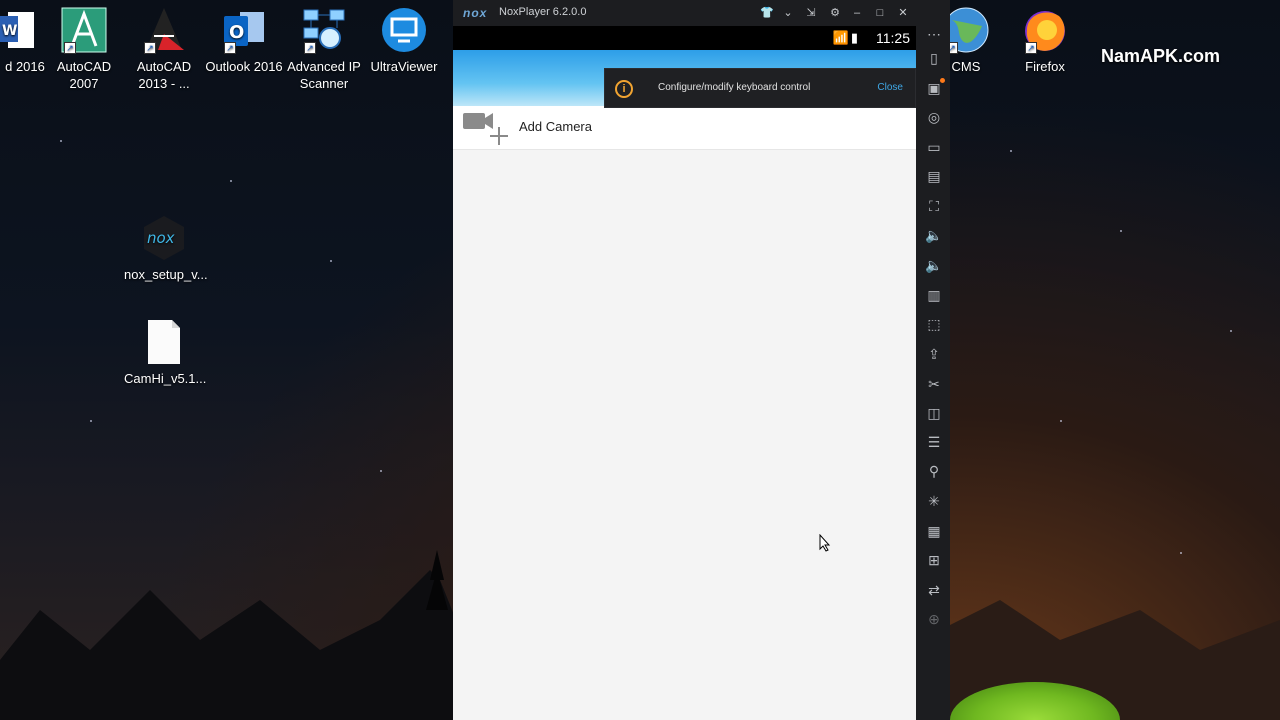 The height and width of the screenshot is (720, 1280). I want to click on gear-icon: ⚙, so click(835, 13).